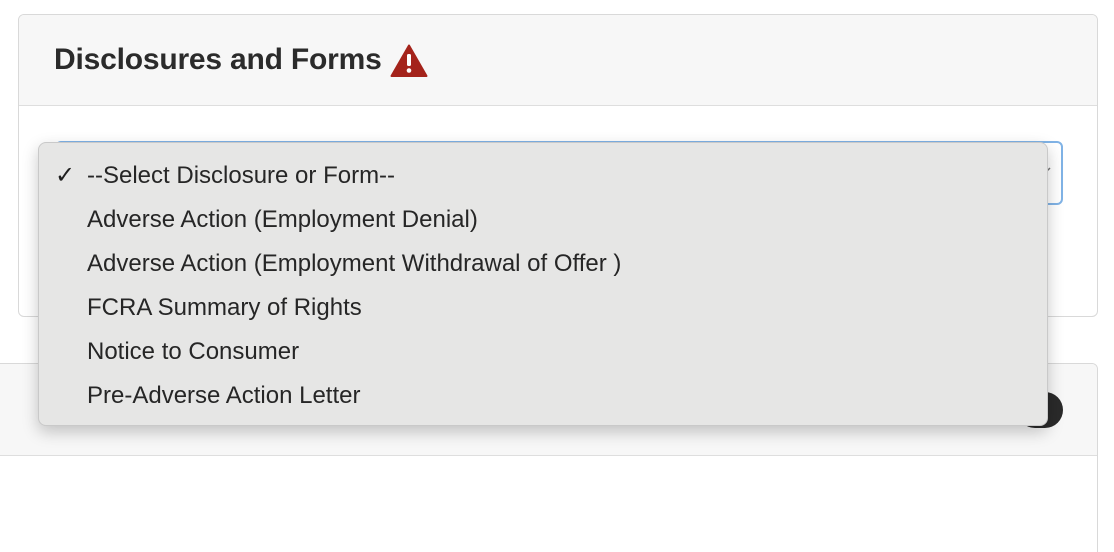 The width and height of the screenshot is (1114, 552). Describe the element at coordinates (543, 352) in the screenshot. I see `dropdown-option-notice-to-consumer: Notice to Consumer` at that location.